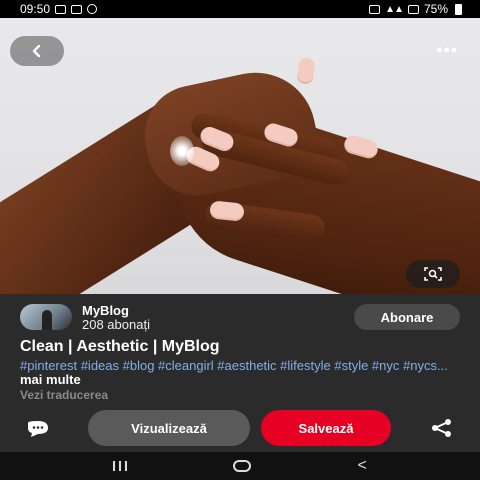 The height and width of the screenshot is (480, 480). I want to click on visual-search-button, so click(433, 274).